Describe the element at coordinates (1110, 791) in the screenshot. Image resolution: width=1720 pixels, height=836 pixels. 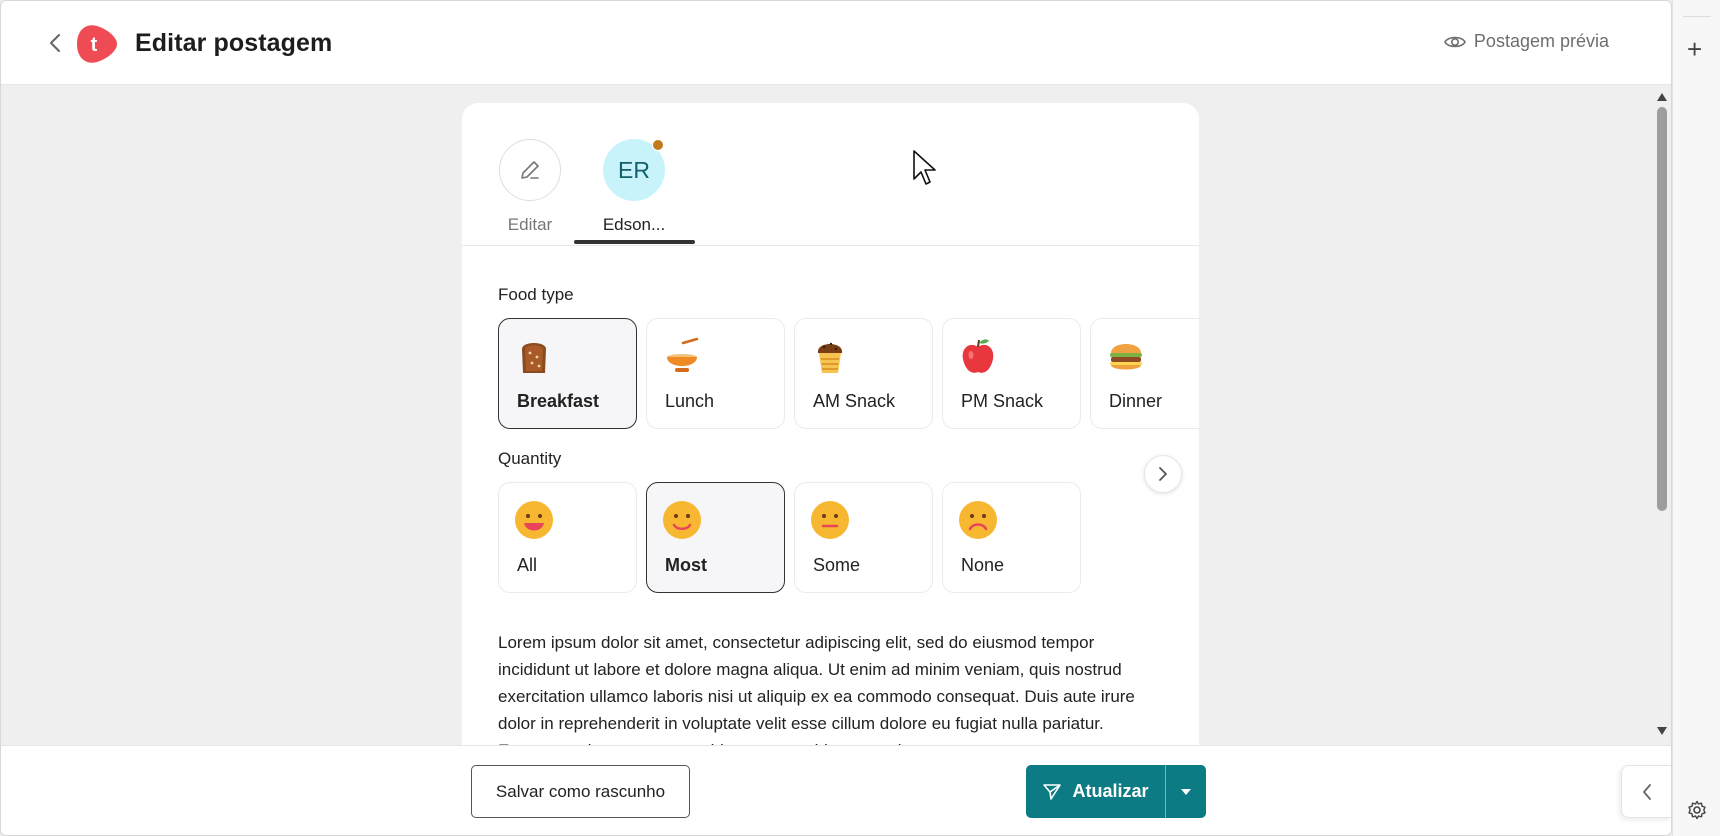
I see `update-label: Atualizar` at that location.